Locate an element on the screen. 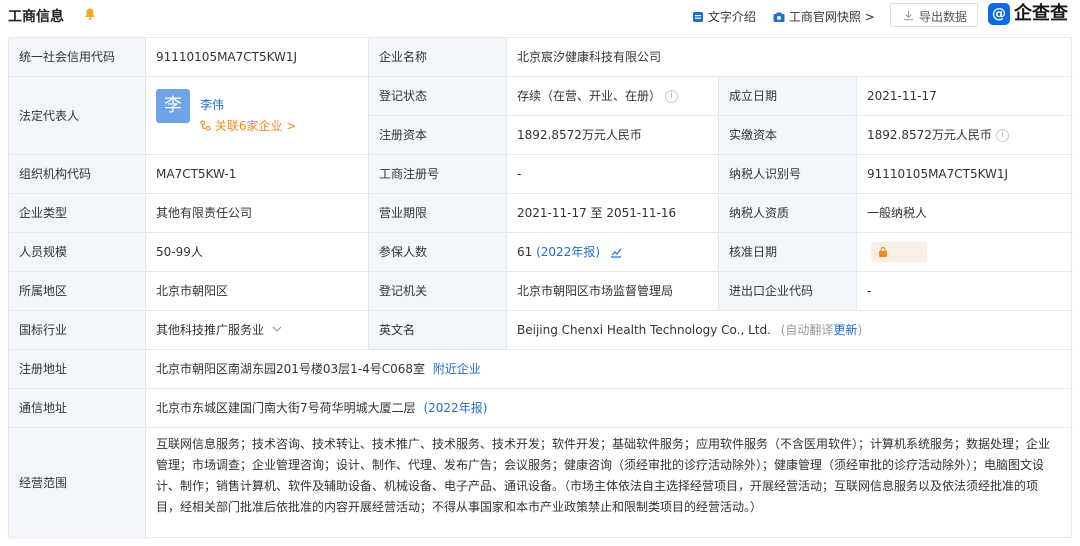  label-taxpayer-id: 纳税人识别号 is located at coordinates (788, 174).